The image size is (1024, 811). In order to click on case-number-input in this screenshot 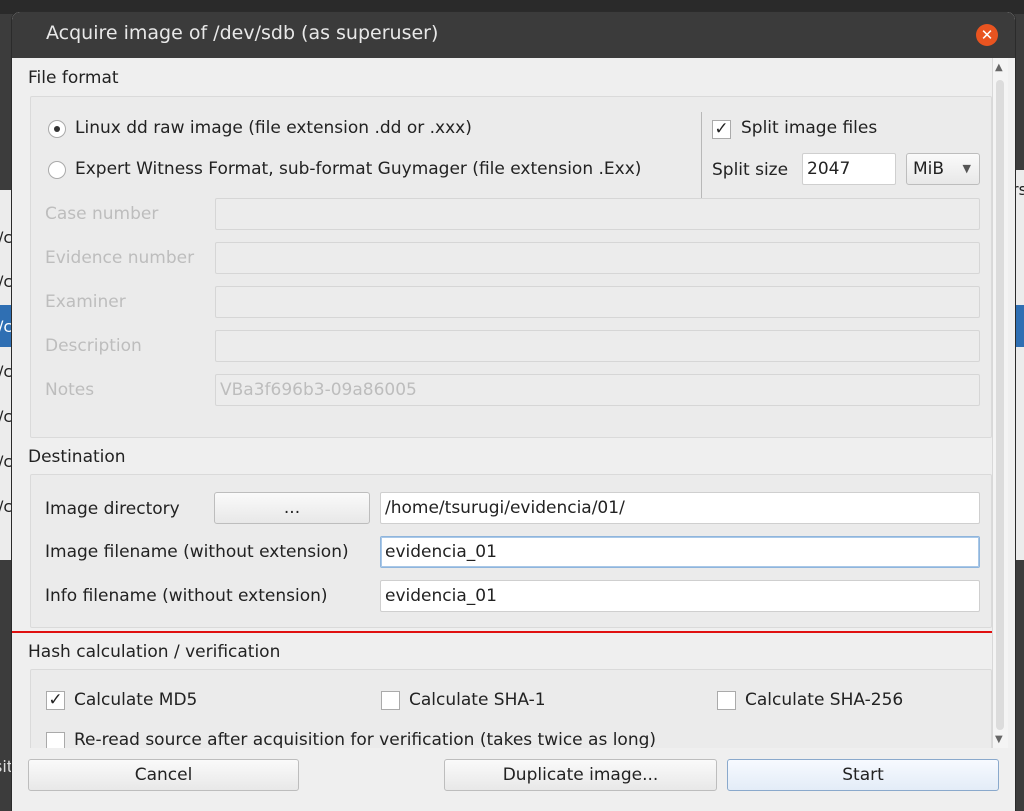, I will do `click(597, 214)`.